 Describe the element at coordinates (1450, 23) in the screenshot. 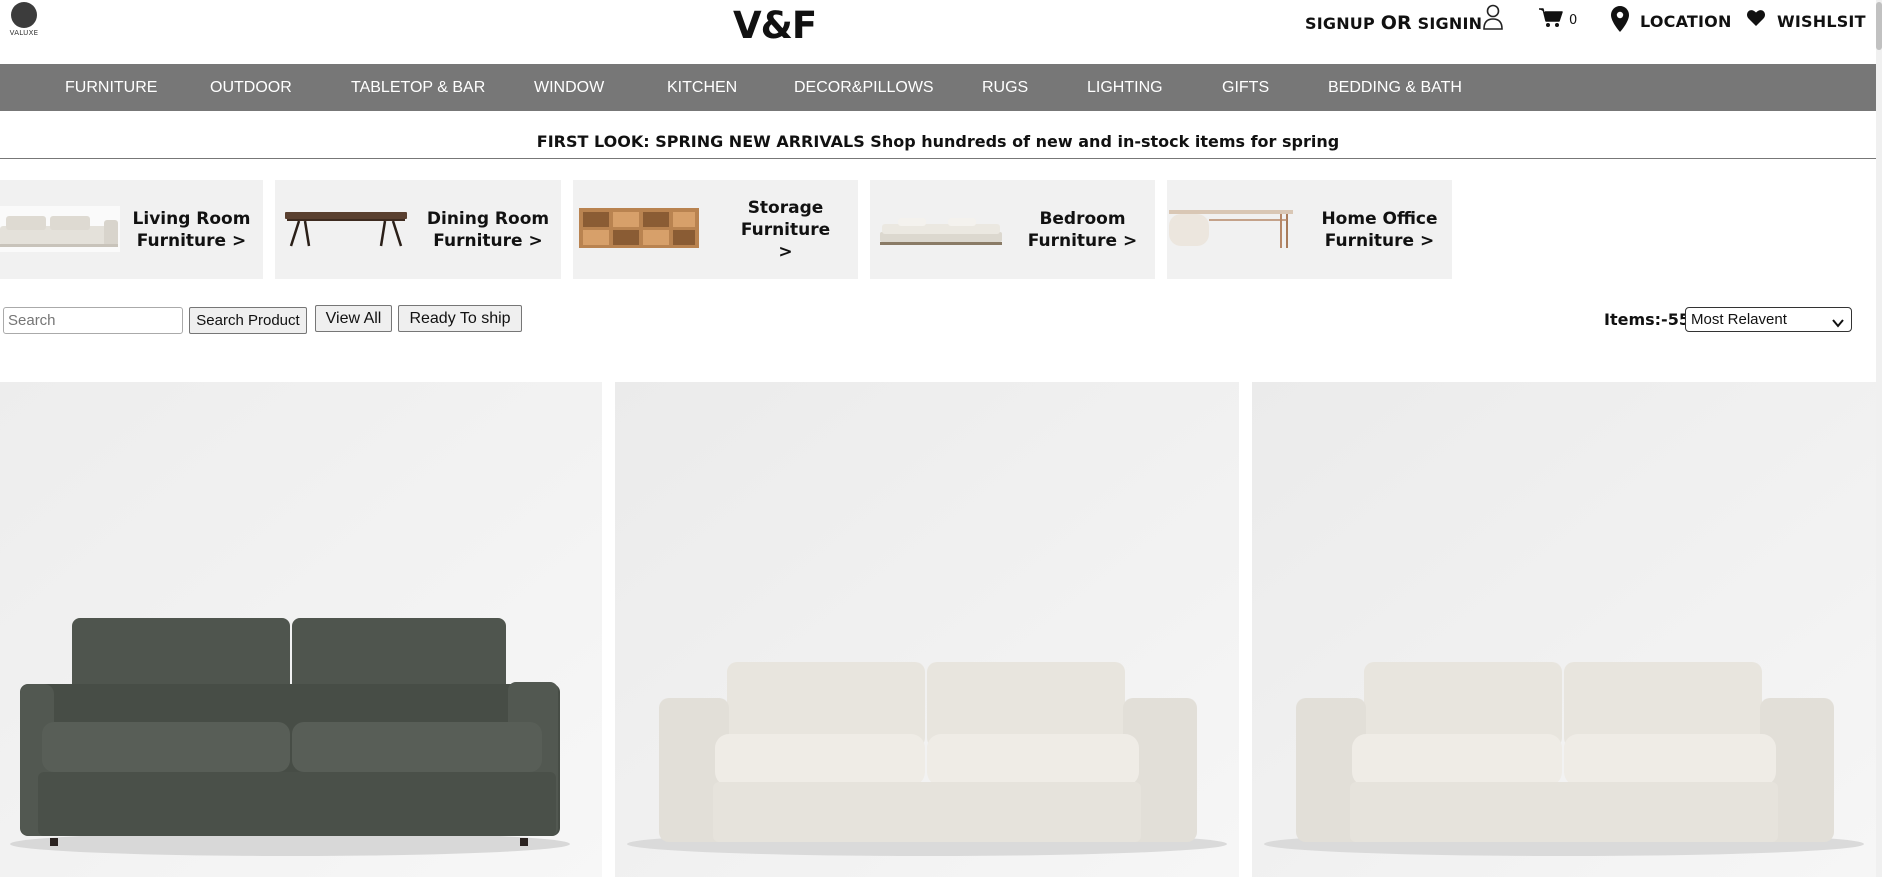

I see `signin-link: SIGNIN` at that location.